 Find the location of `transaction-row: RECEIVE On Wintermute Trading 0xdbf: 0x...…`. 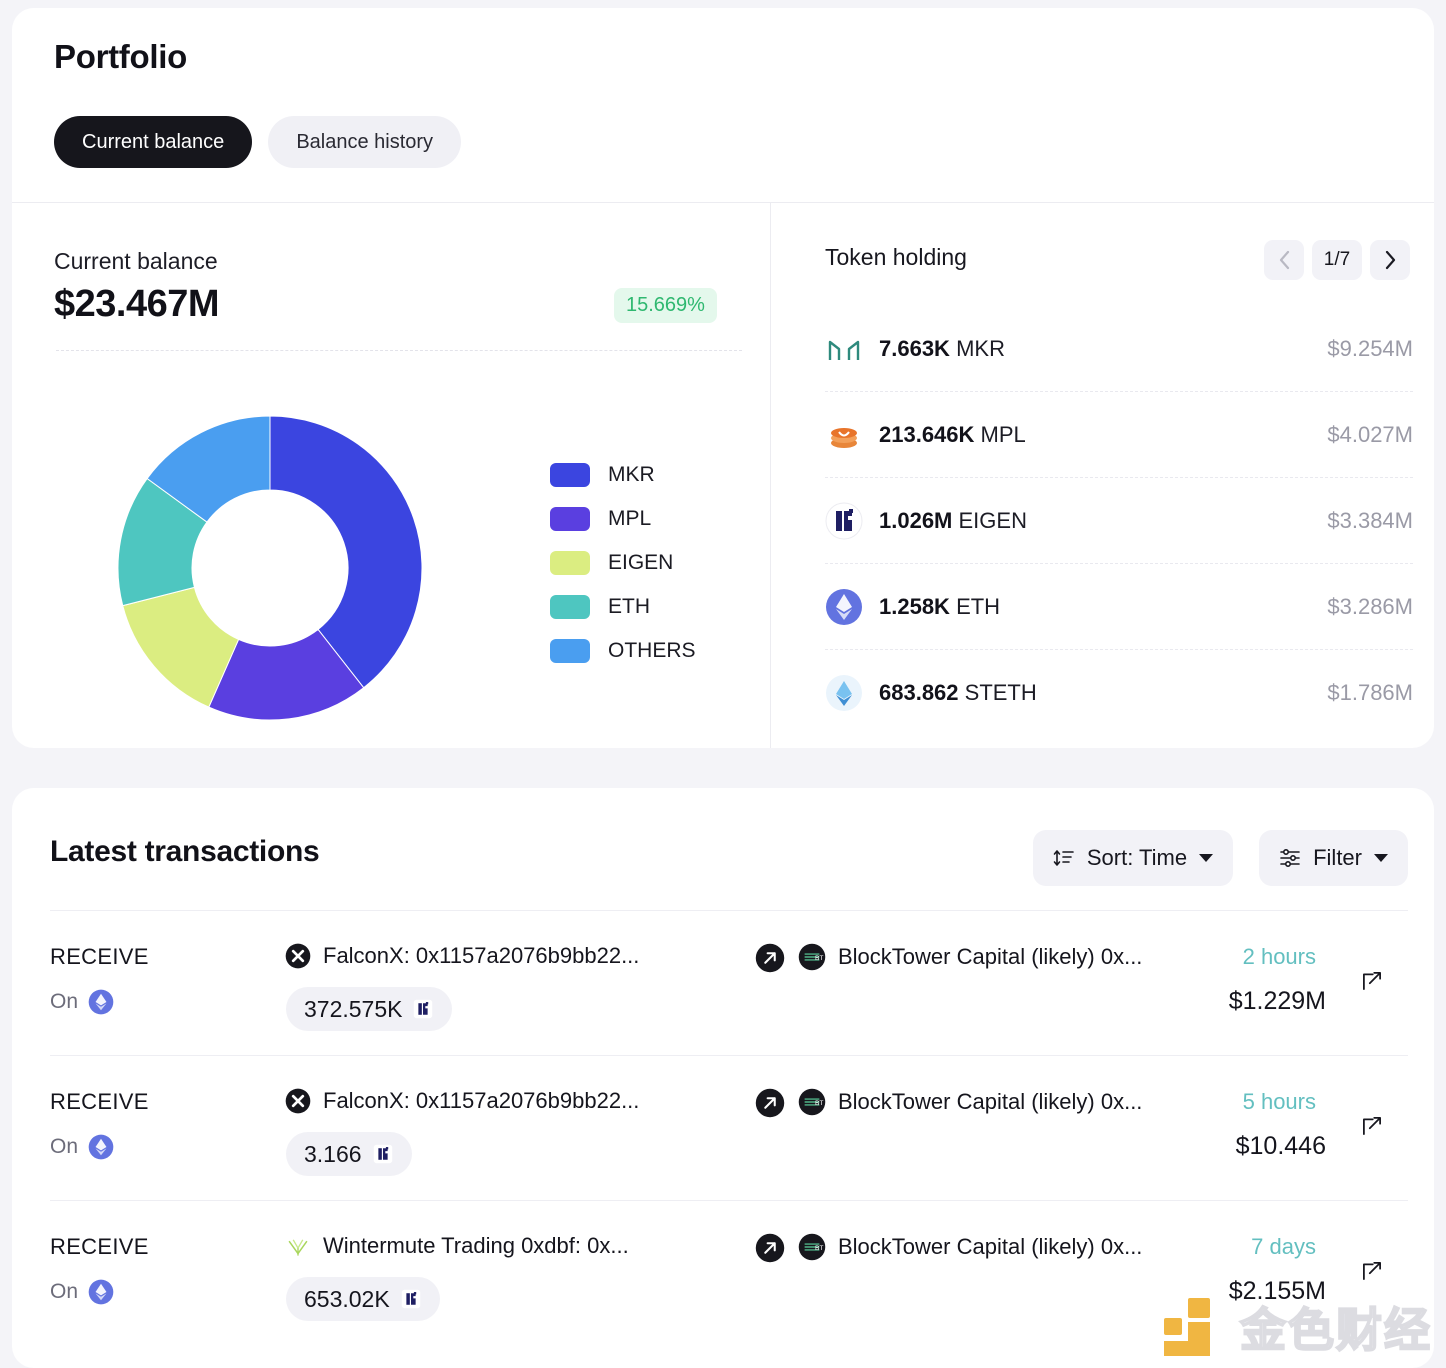

transaction-row: RECEIVE On Wintermute Trading 0xdbf: 0x...… is located at coordinates (729, 1272).